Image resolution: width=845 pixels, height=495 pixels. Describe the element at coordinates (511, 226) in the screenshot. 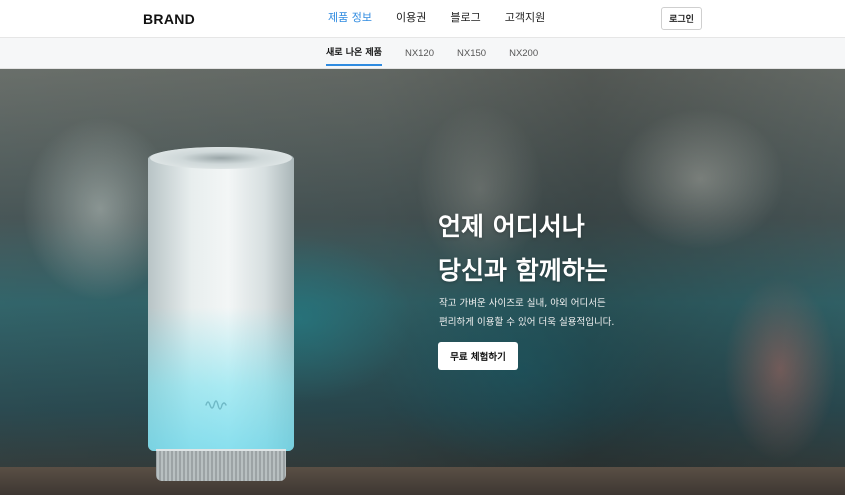

I see `hero-title-line-1: 언제 어디서나` at that location.